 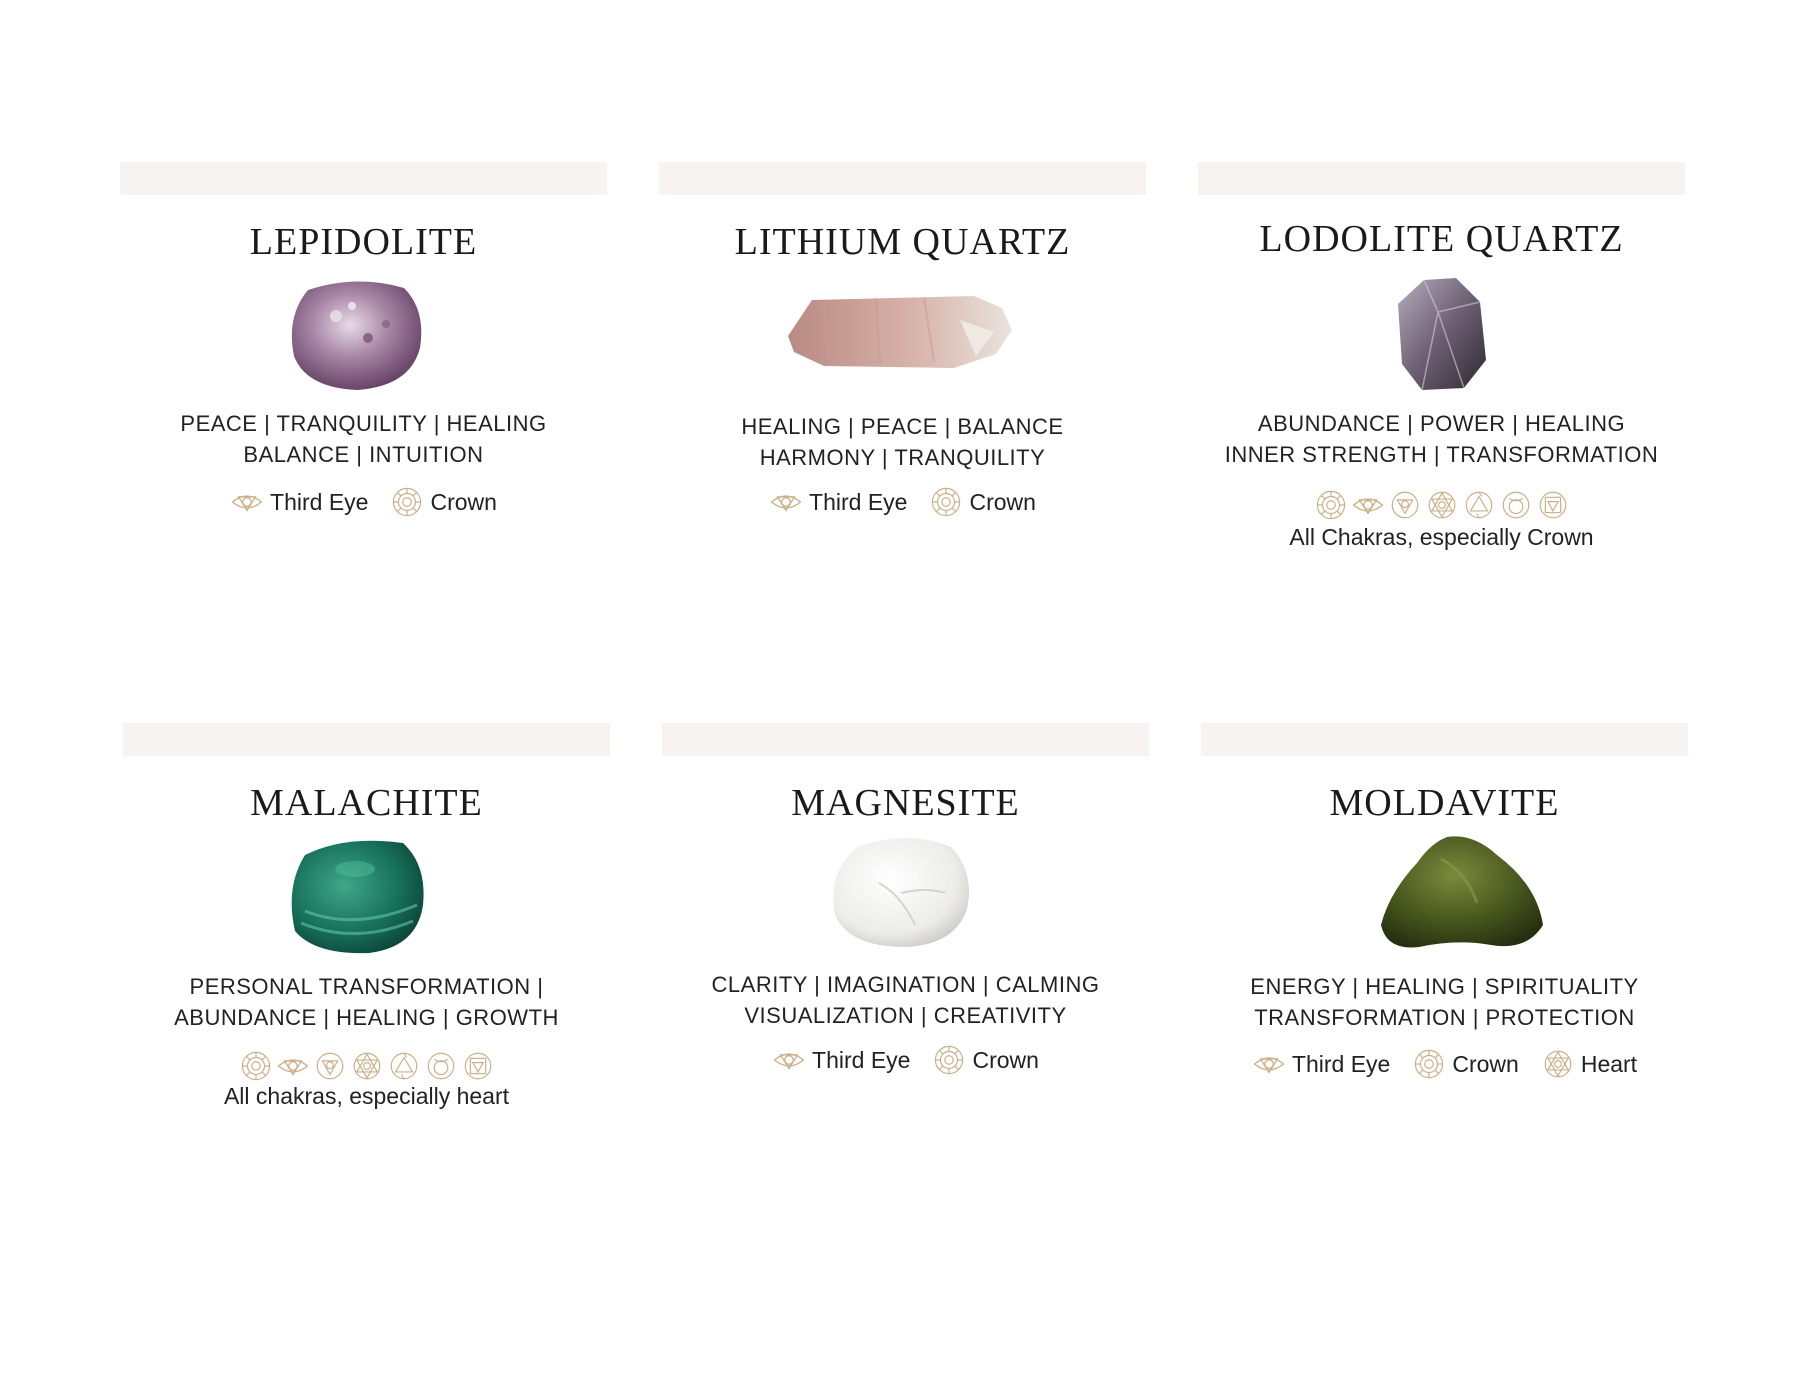 I want to click on chakra-note: All chakras, especially heart, so click(x=366, y=1096).